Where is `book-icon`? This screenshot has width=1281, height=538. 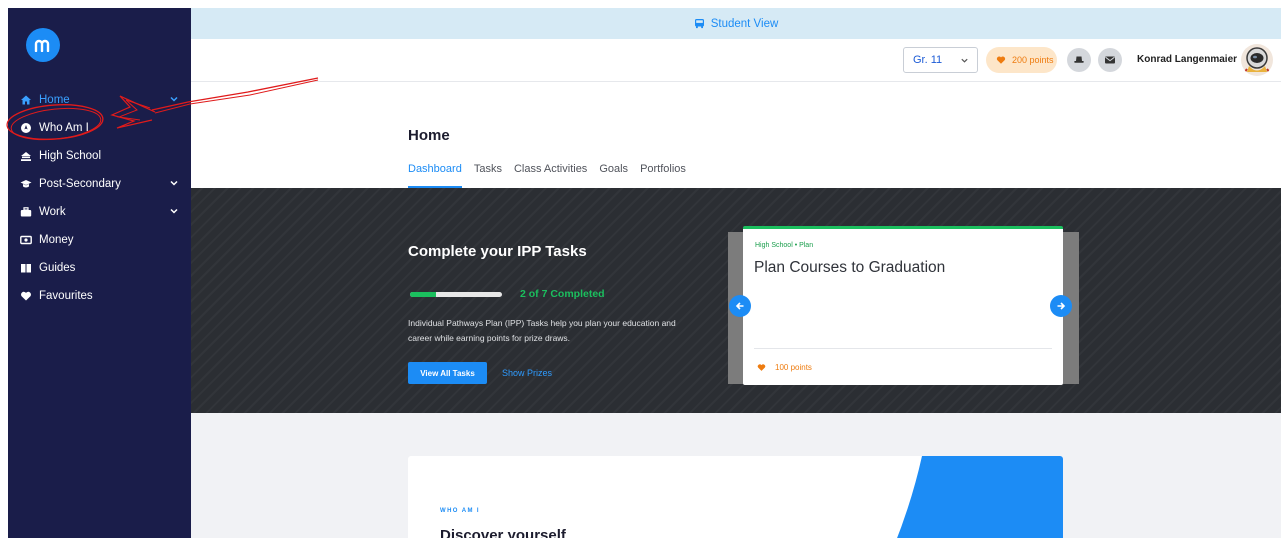
book-icon is located at coordinates (26, 268).